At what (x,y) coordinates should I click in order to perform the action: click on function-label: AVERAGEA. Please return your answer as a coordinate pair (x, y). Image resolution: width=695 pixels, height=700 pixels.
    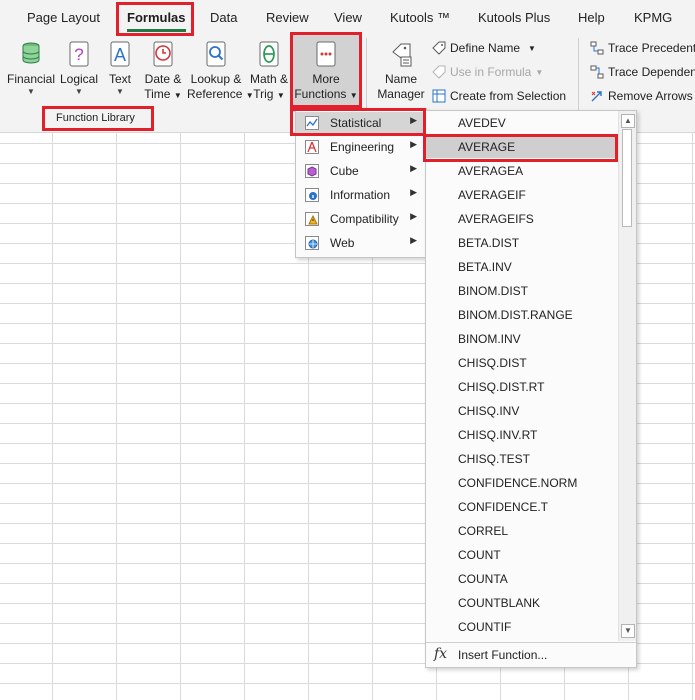
    Looking at the image, I should click on (491, 171).